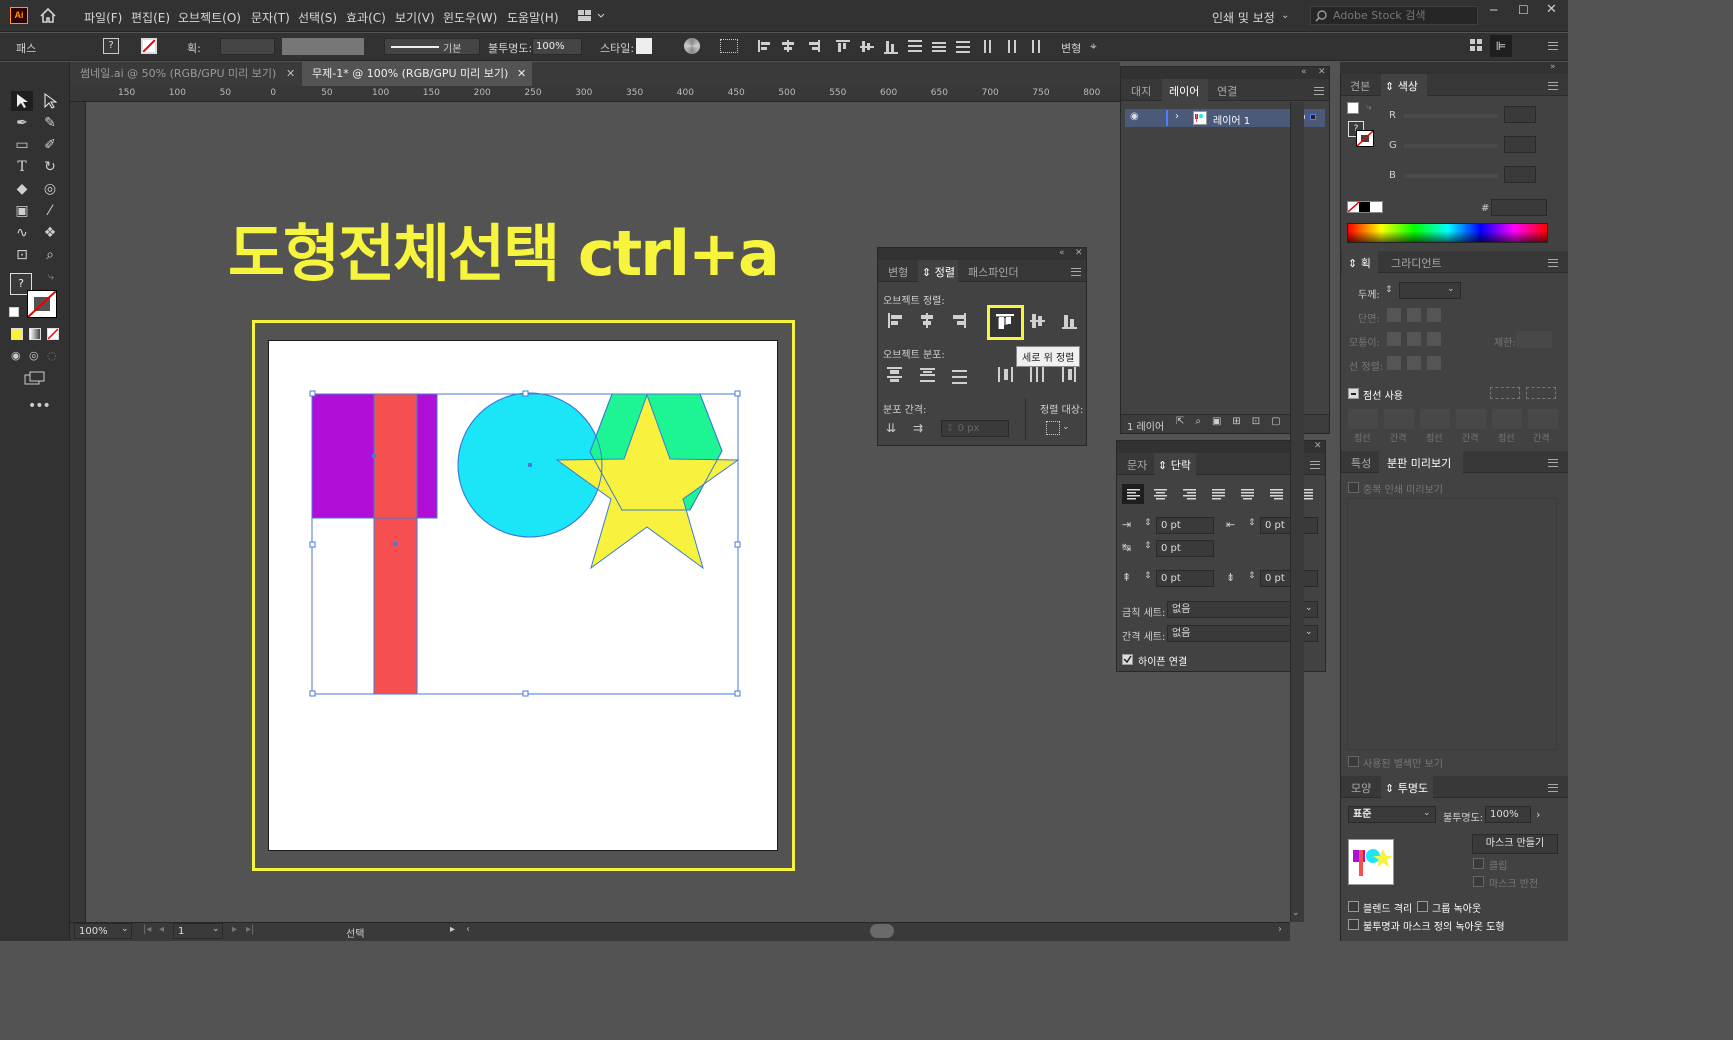  Describe the element at coordinates (1280, 929) in the screenshot. I see `scroll-right-icon: ›` at that location.